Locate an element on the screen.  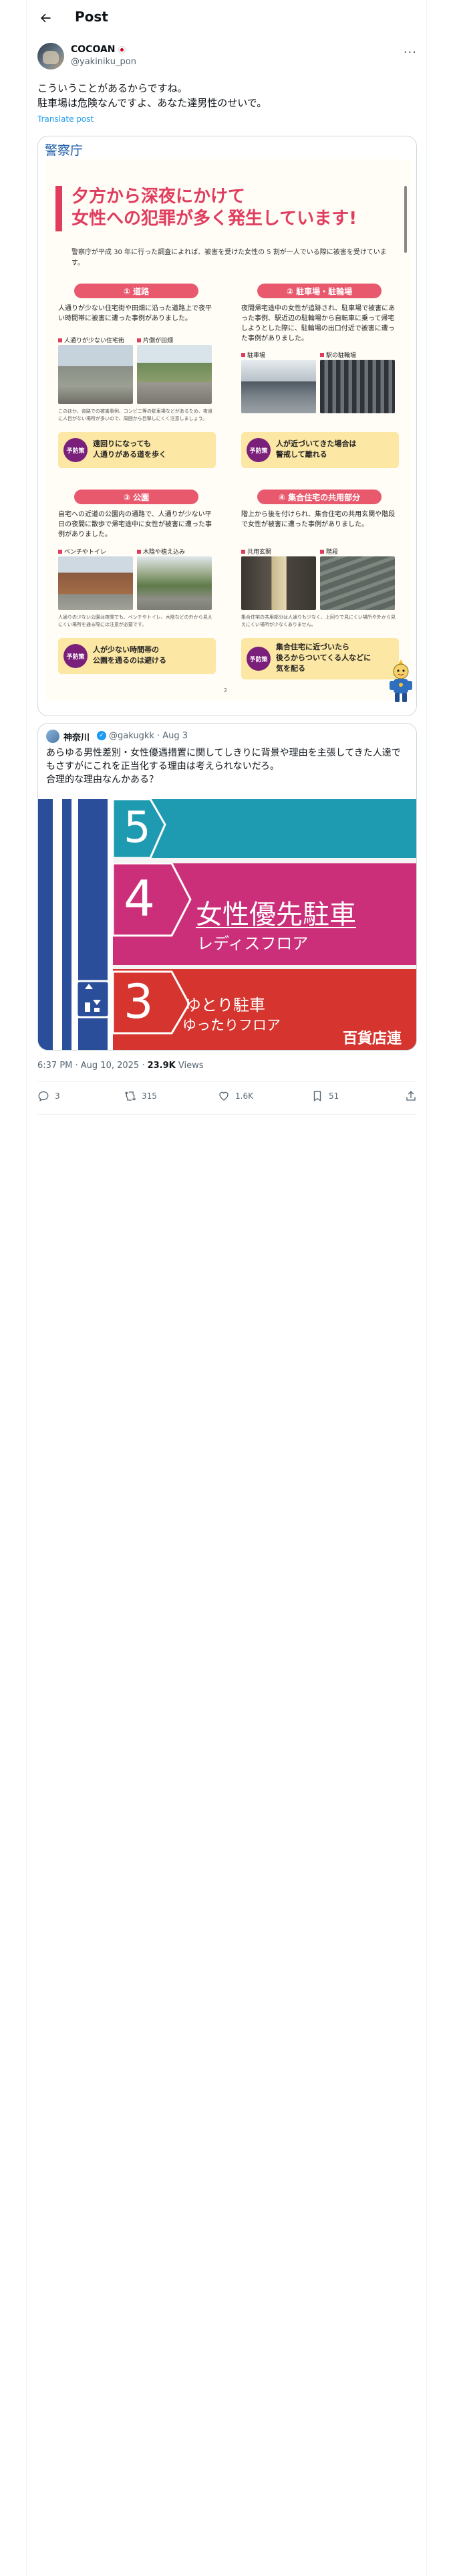
heart-icon is located at coordinates (224, 1096).